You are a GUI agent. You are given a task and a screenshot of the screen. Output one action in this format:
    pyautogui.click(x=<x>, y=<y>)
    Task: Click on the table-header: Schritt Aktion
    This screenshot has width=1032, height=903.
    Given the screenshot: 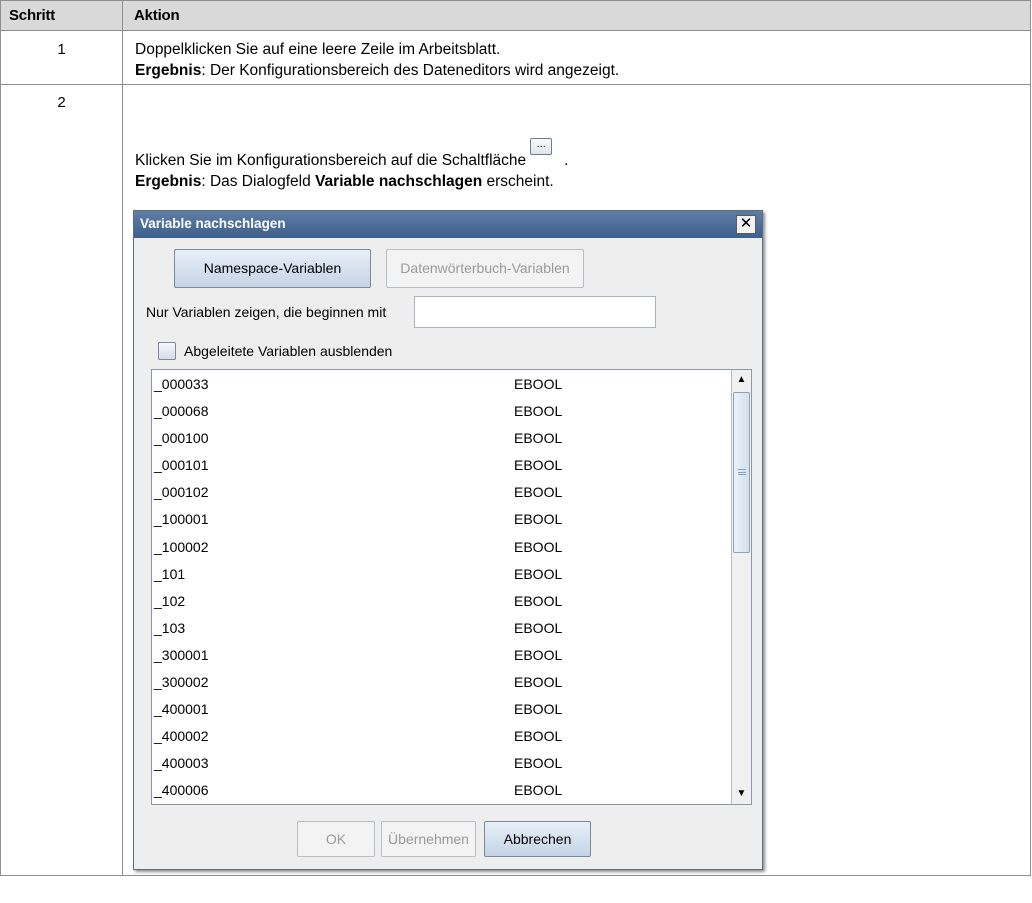 What is the action you would take?
    pyautogui.click(x=515, y=16)
    